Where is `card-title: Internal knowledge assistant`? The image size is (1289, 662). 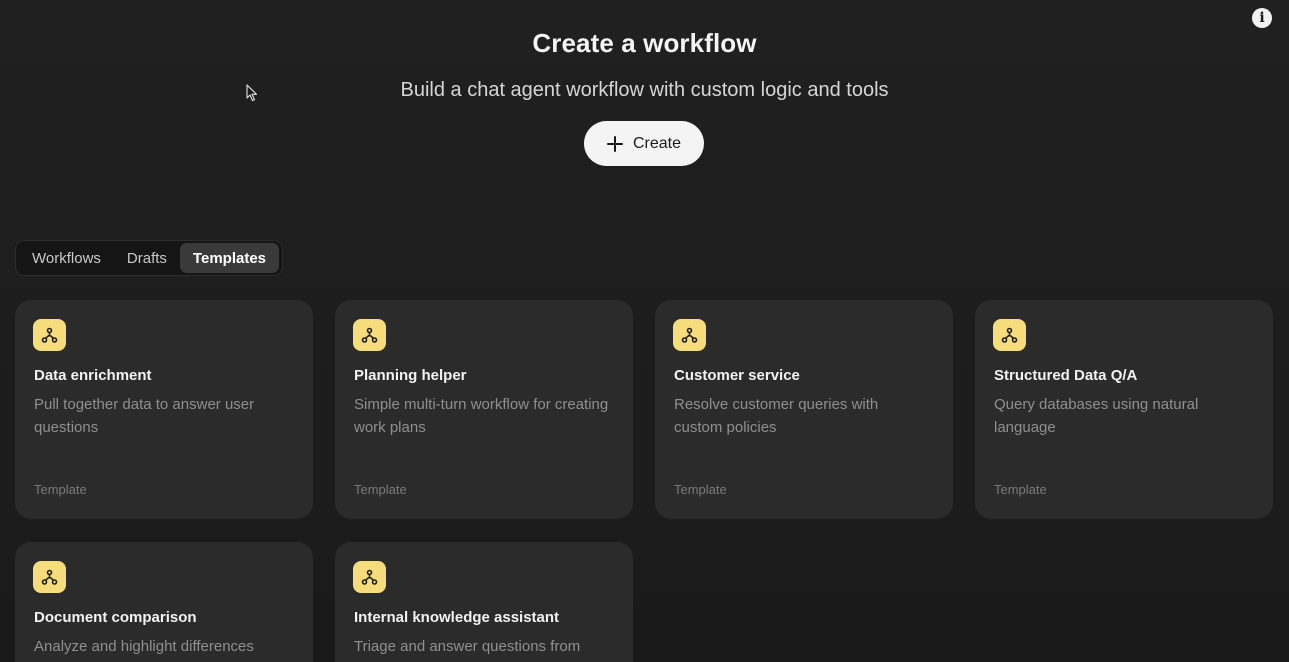 card-title: Internal knowledge assistant is located at coordinates (457, 617).